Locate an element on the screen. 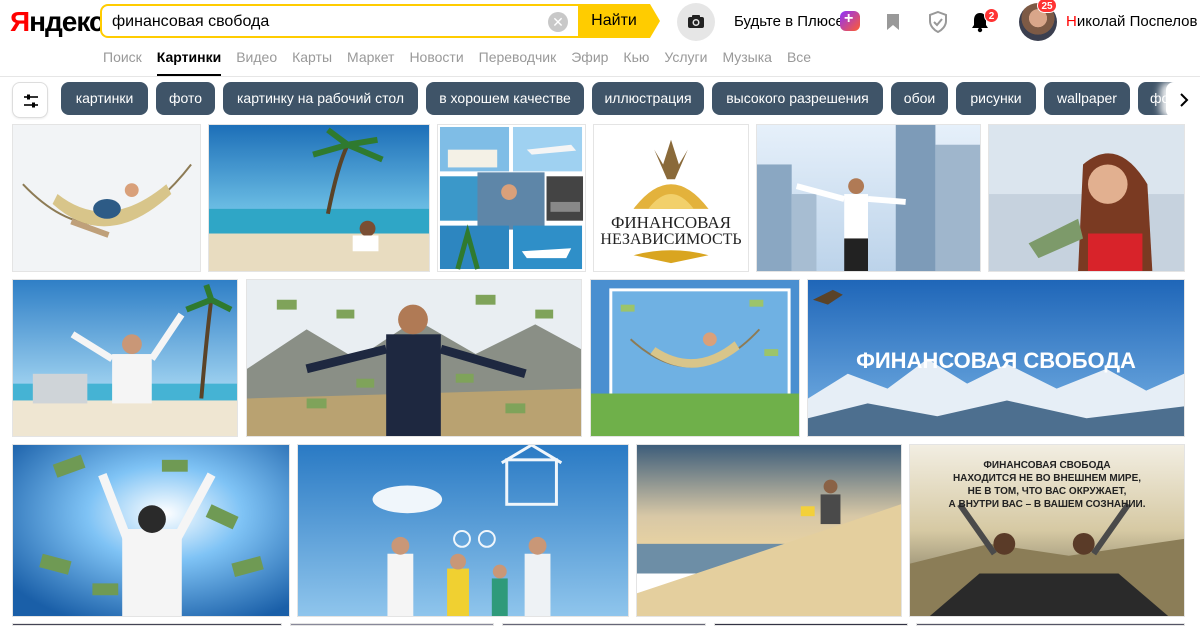  nav-item-maps: Карты is located at coordinates (312, 62).